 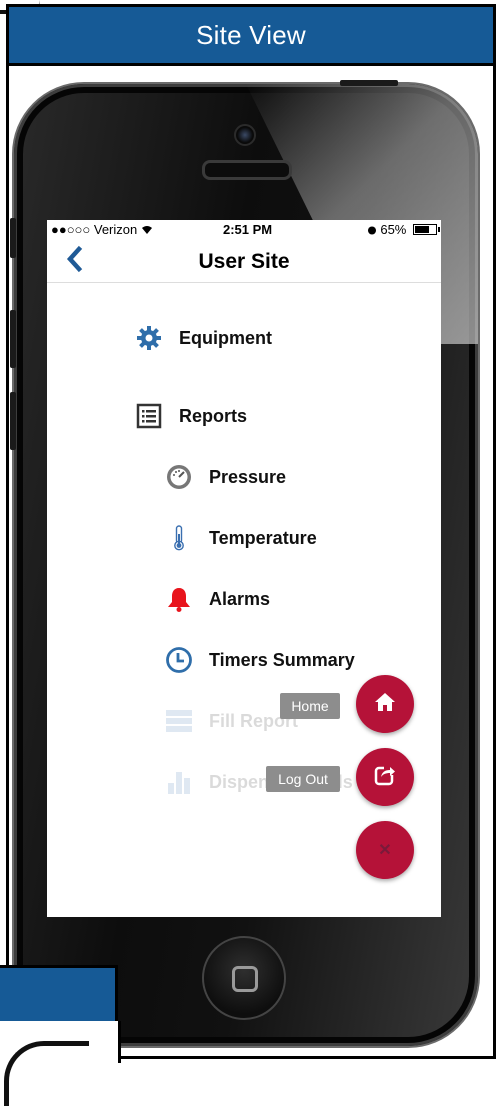 What do you see at coordinates (59, 993) in the screenshot?
I see `secondary-header-bar` at bounding box center [59, 993].